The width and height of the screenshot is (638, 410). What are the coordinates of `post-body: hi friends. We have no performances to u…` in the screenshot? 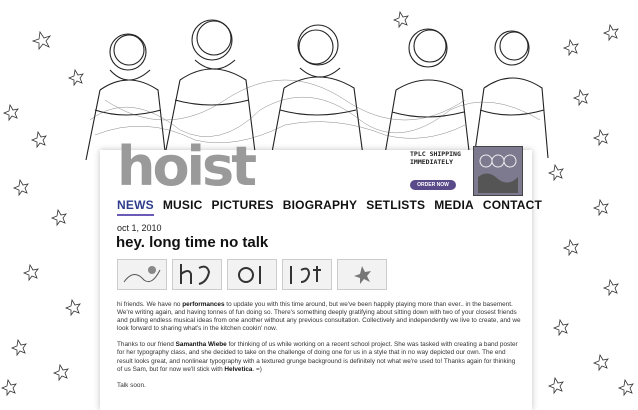 It's located at (319, 349).